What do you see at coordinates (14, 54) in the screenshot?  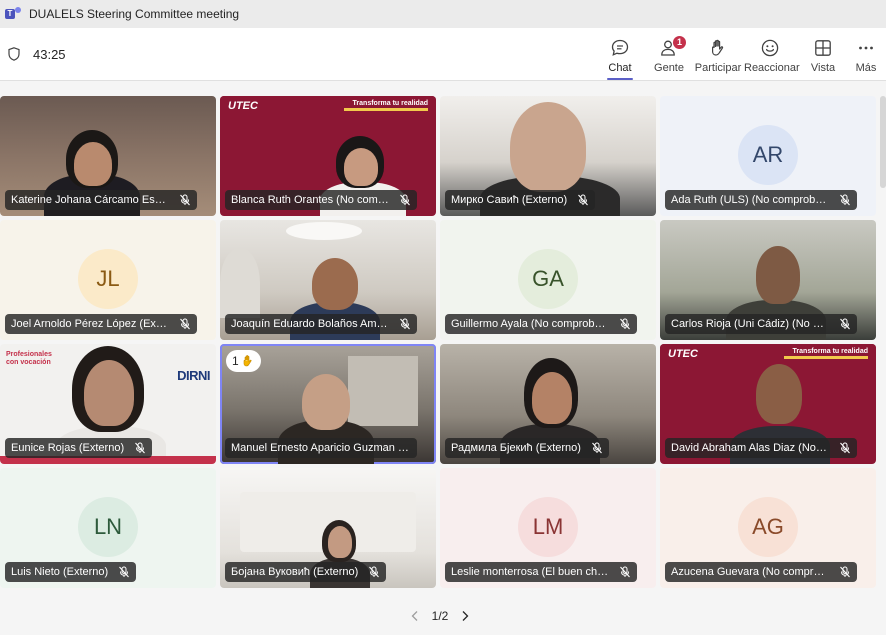 I see `shield-icon` at bounding box center [14, 54].